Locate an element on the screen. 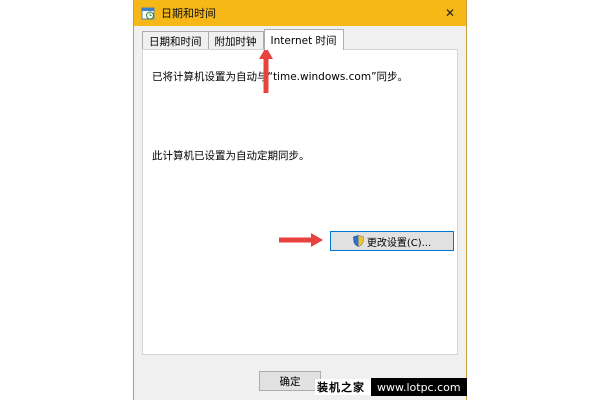 The image size is (600, 400). sync-status-text: 已将计算机设置为自动与“time.windows.com”同步。 is located at coordinates (280, 77).